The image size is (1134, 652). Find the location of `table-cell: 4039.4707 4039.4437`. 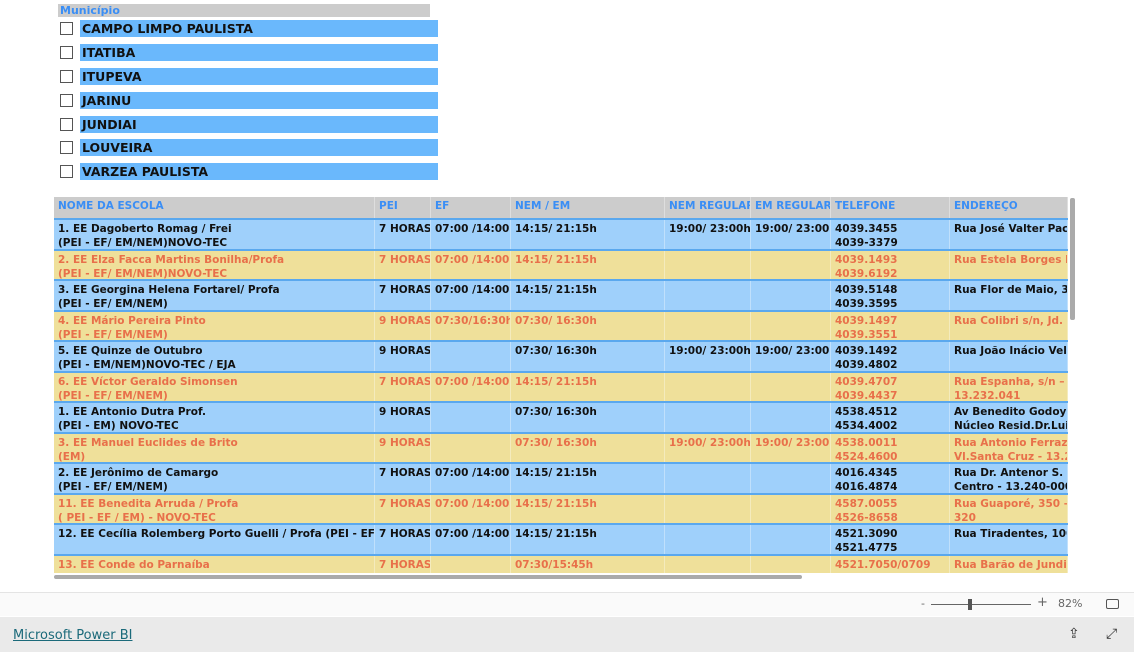

table-cell: 4039.4707 4039.4437 is located at coordinates (890, 386).